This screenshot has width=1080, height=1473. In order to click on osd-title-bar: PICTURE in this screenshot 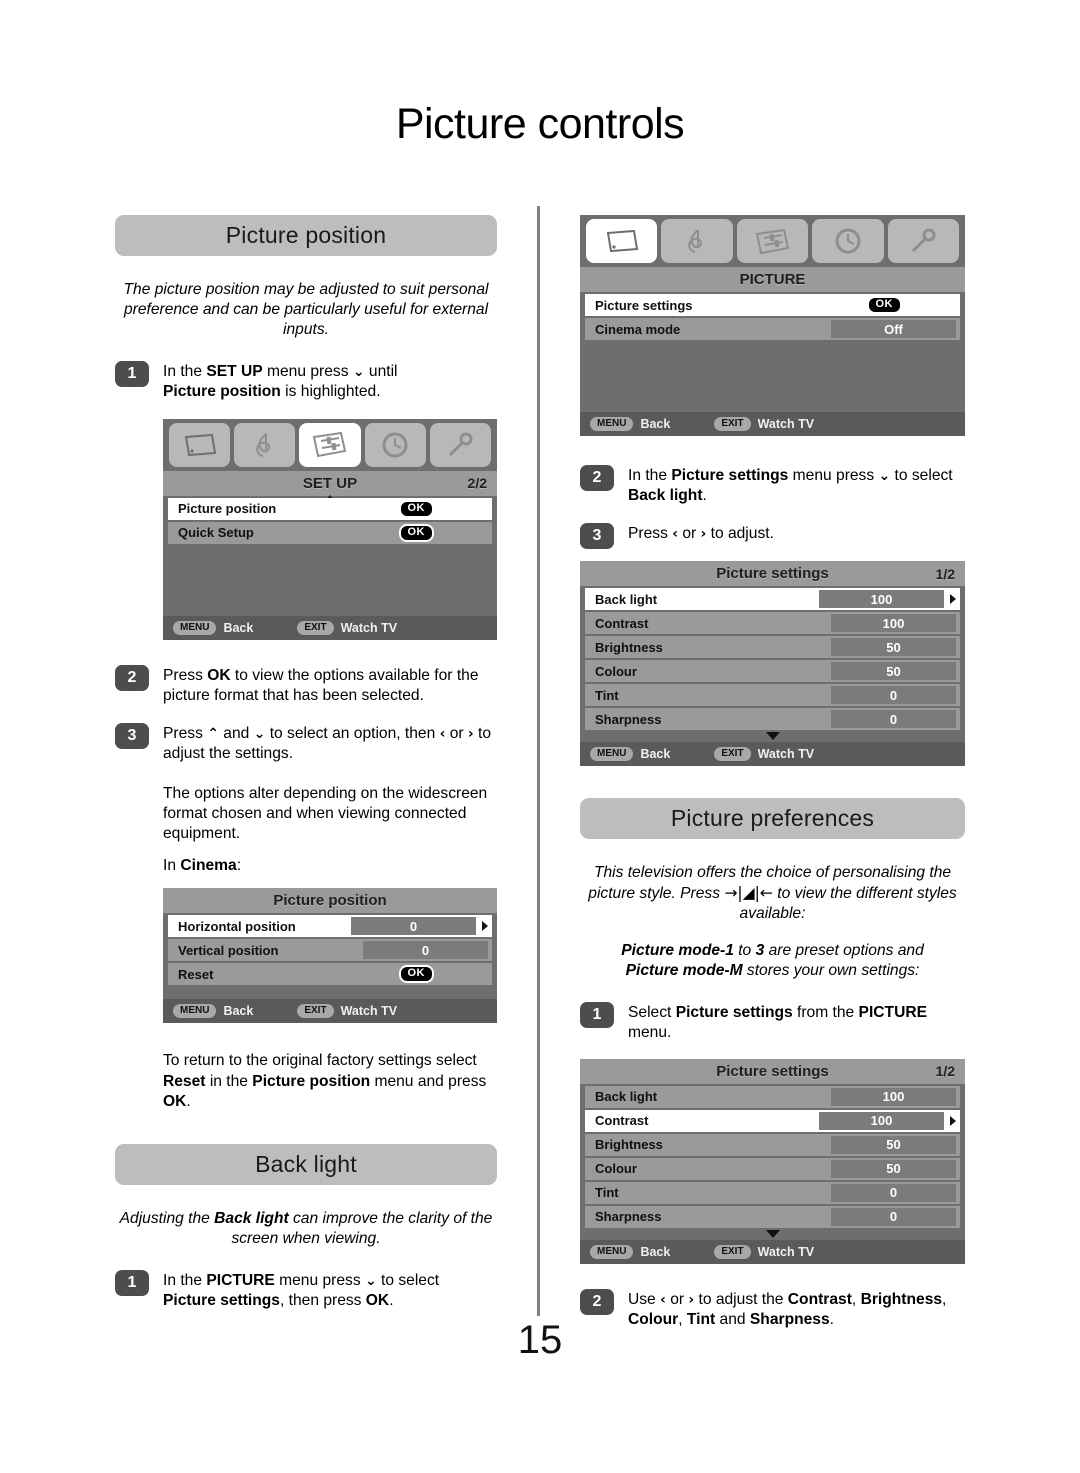, I will do `click(772, 279)`.